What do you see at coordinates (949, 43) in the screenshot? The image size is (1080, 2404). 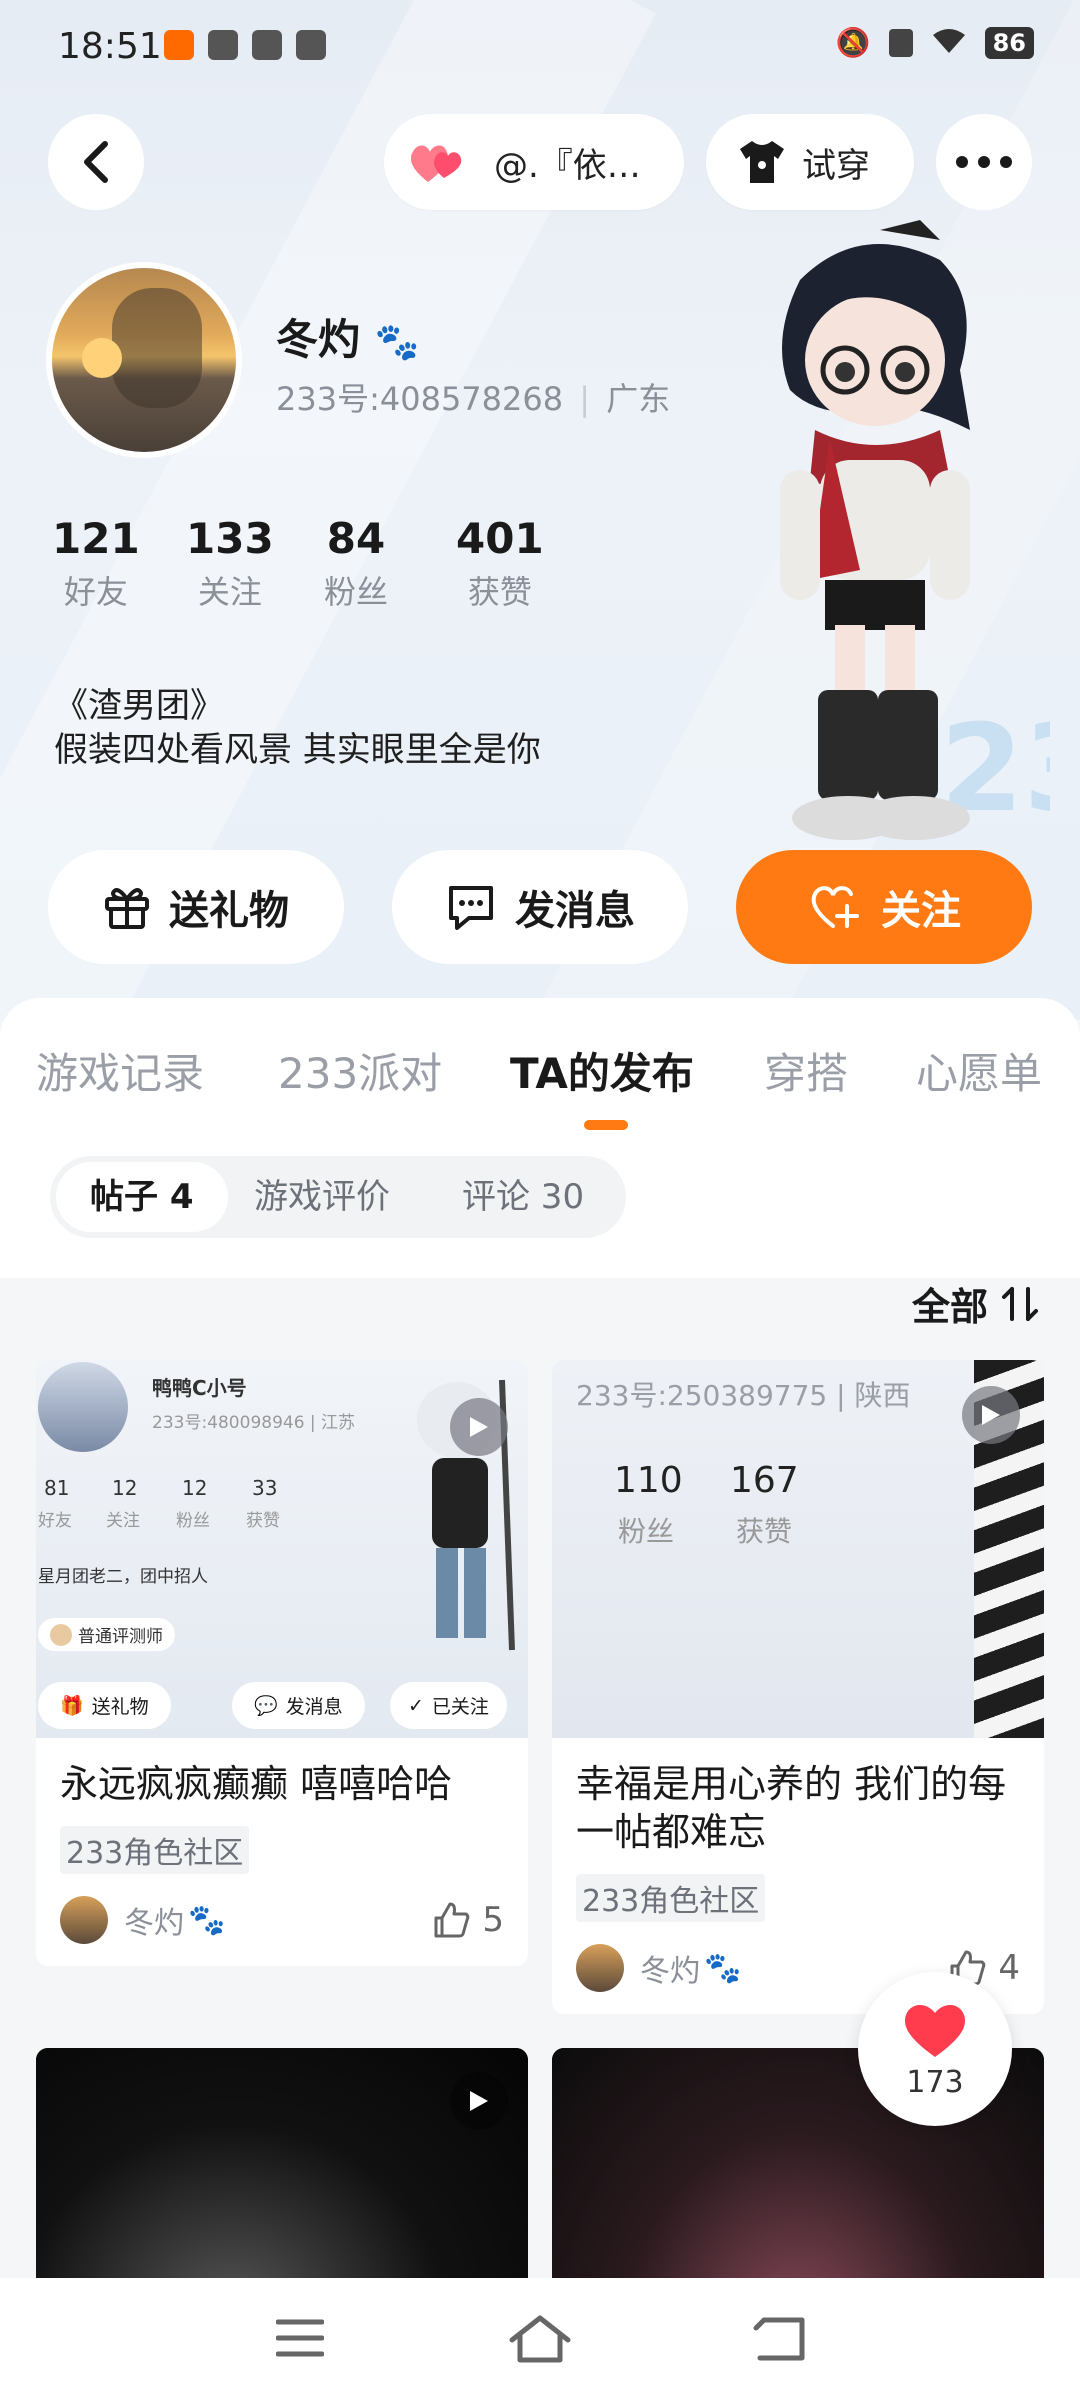 I see `wifi-icon` at bounding box center [949, 43].